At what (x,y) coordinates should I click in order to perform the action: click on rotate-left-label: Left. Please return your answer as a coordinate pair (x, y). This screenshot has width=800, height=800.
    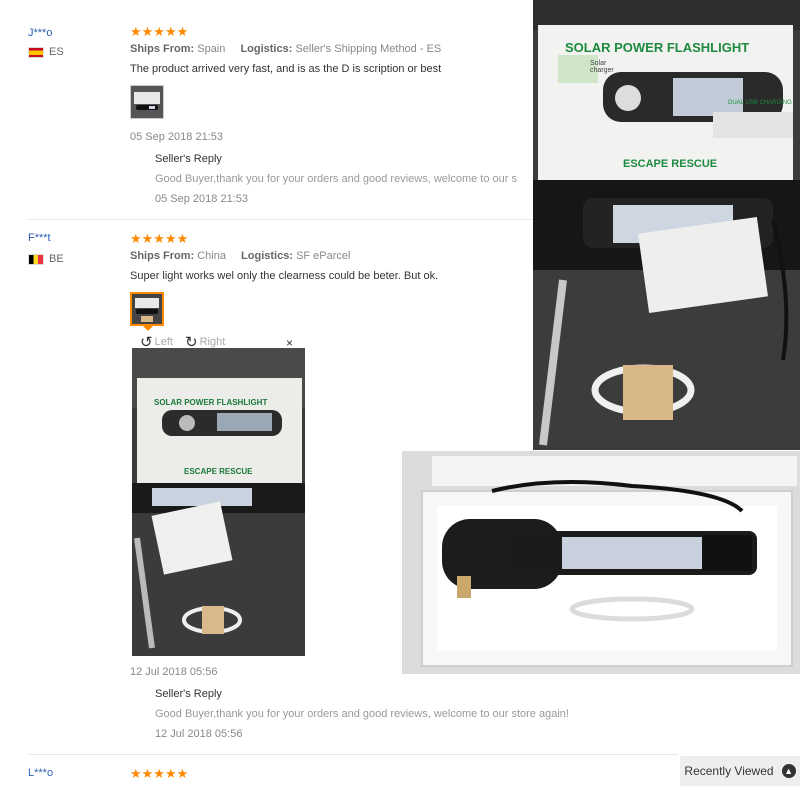
    Looking at the image, I should click on (163, 342).